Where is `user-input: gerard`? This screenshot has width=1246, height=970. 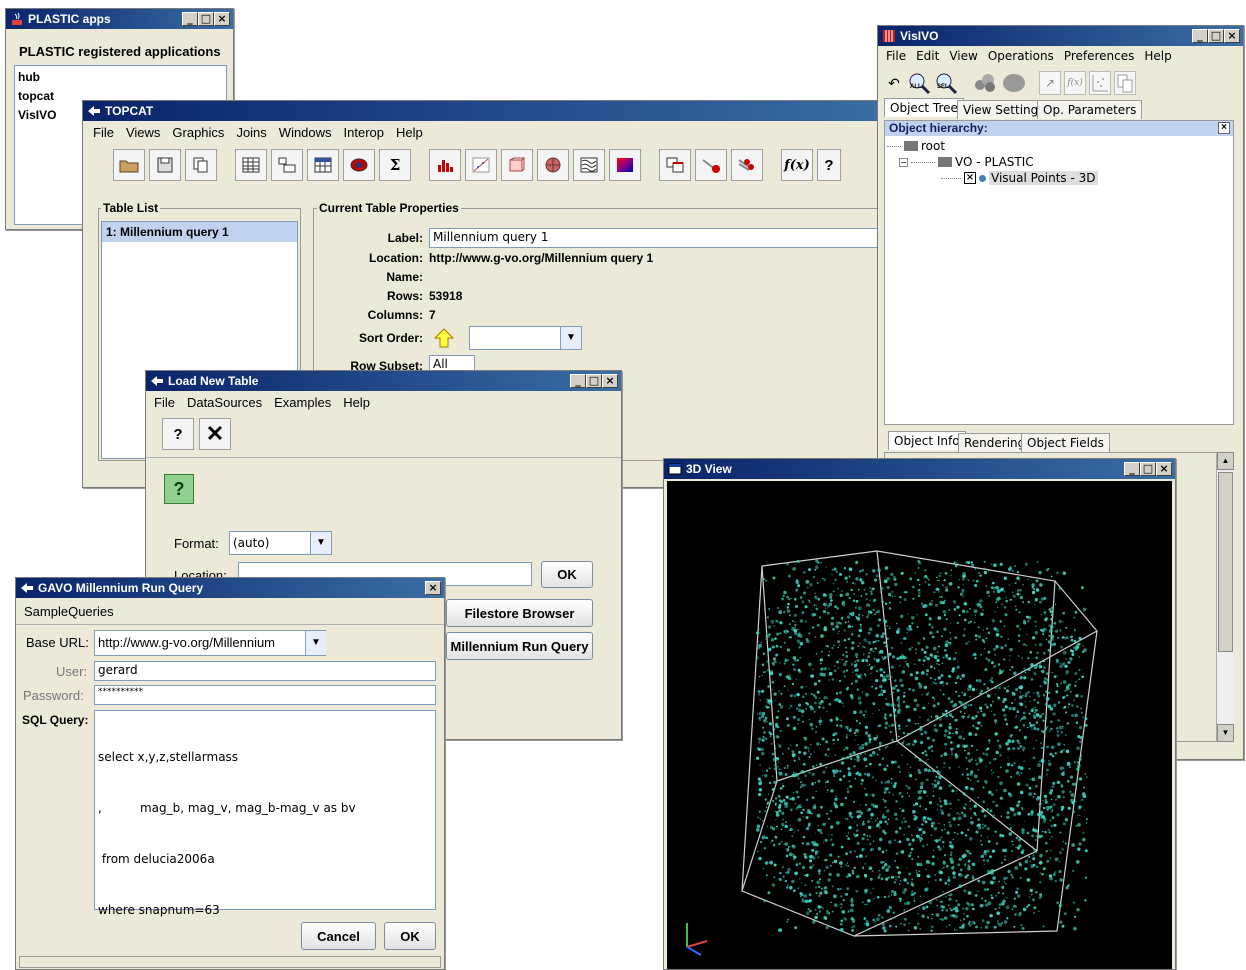
user-input: gerard is located at coordinates (265, 671).